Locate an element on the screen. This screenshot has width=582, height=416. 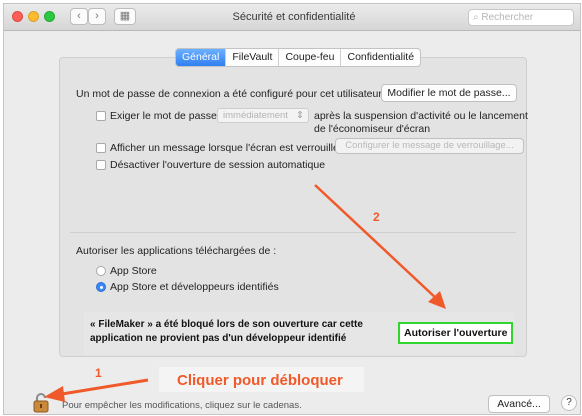
grid-icon: ▦ is located at coordinates (125, 16).